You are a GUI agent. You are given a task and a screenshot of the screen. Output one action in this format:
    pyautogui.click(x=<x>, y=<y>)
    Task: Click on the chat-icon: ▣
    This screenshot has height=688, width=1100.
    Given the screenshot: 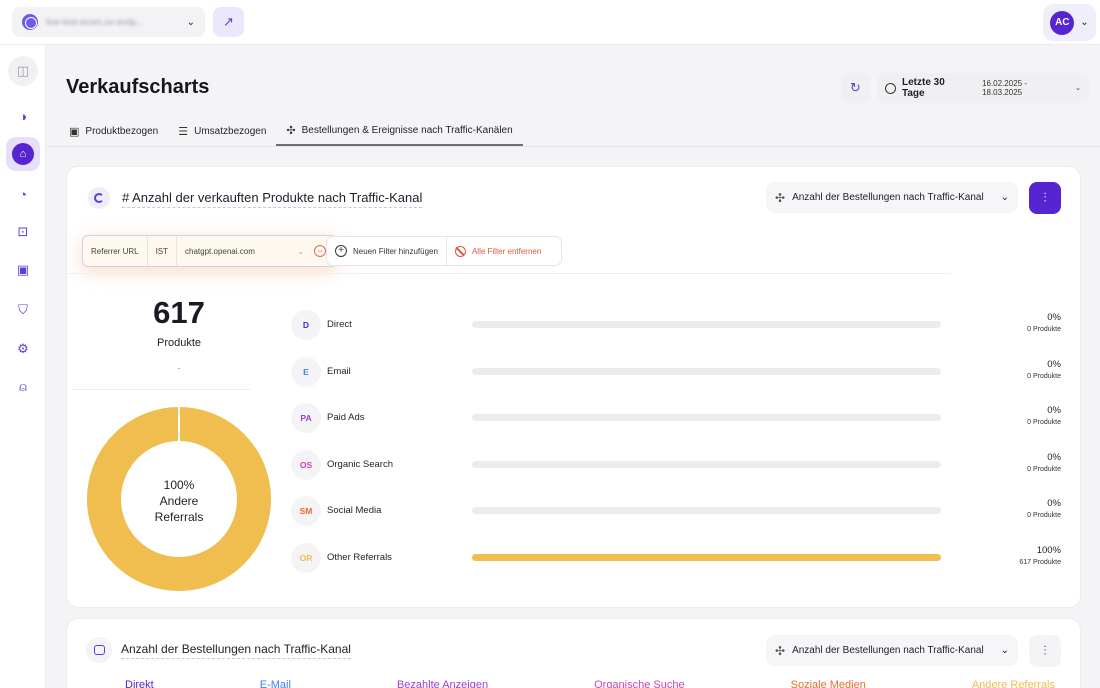 What is the action you would take?
    pyautogui.click(x=23, y=269)
    